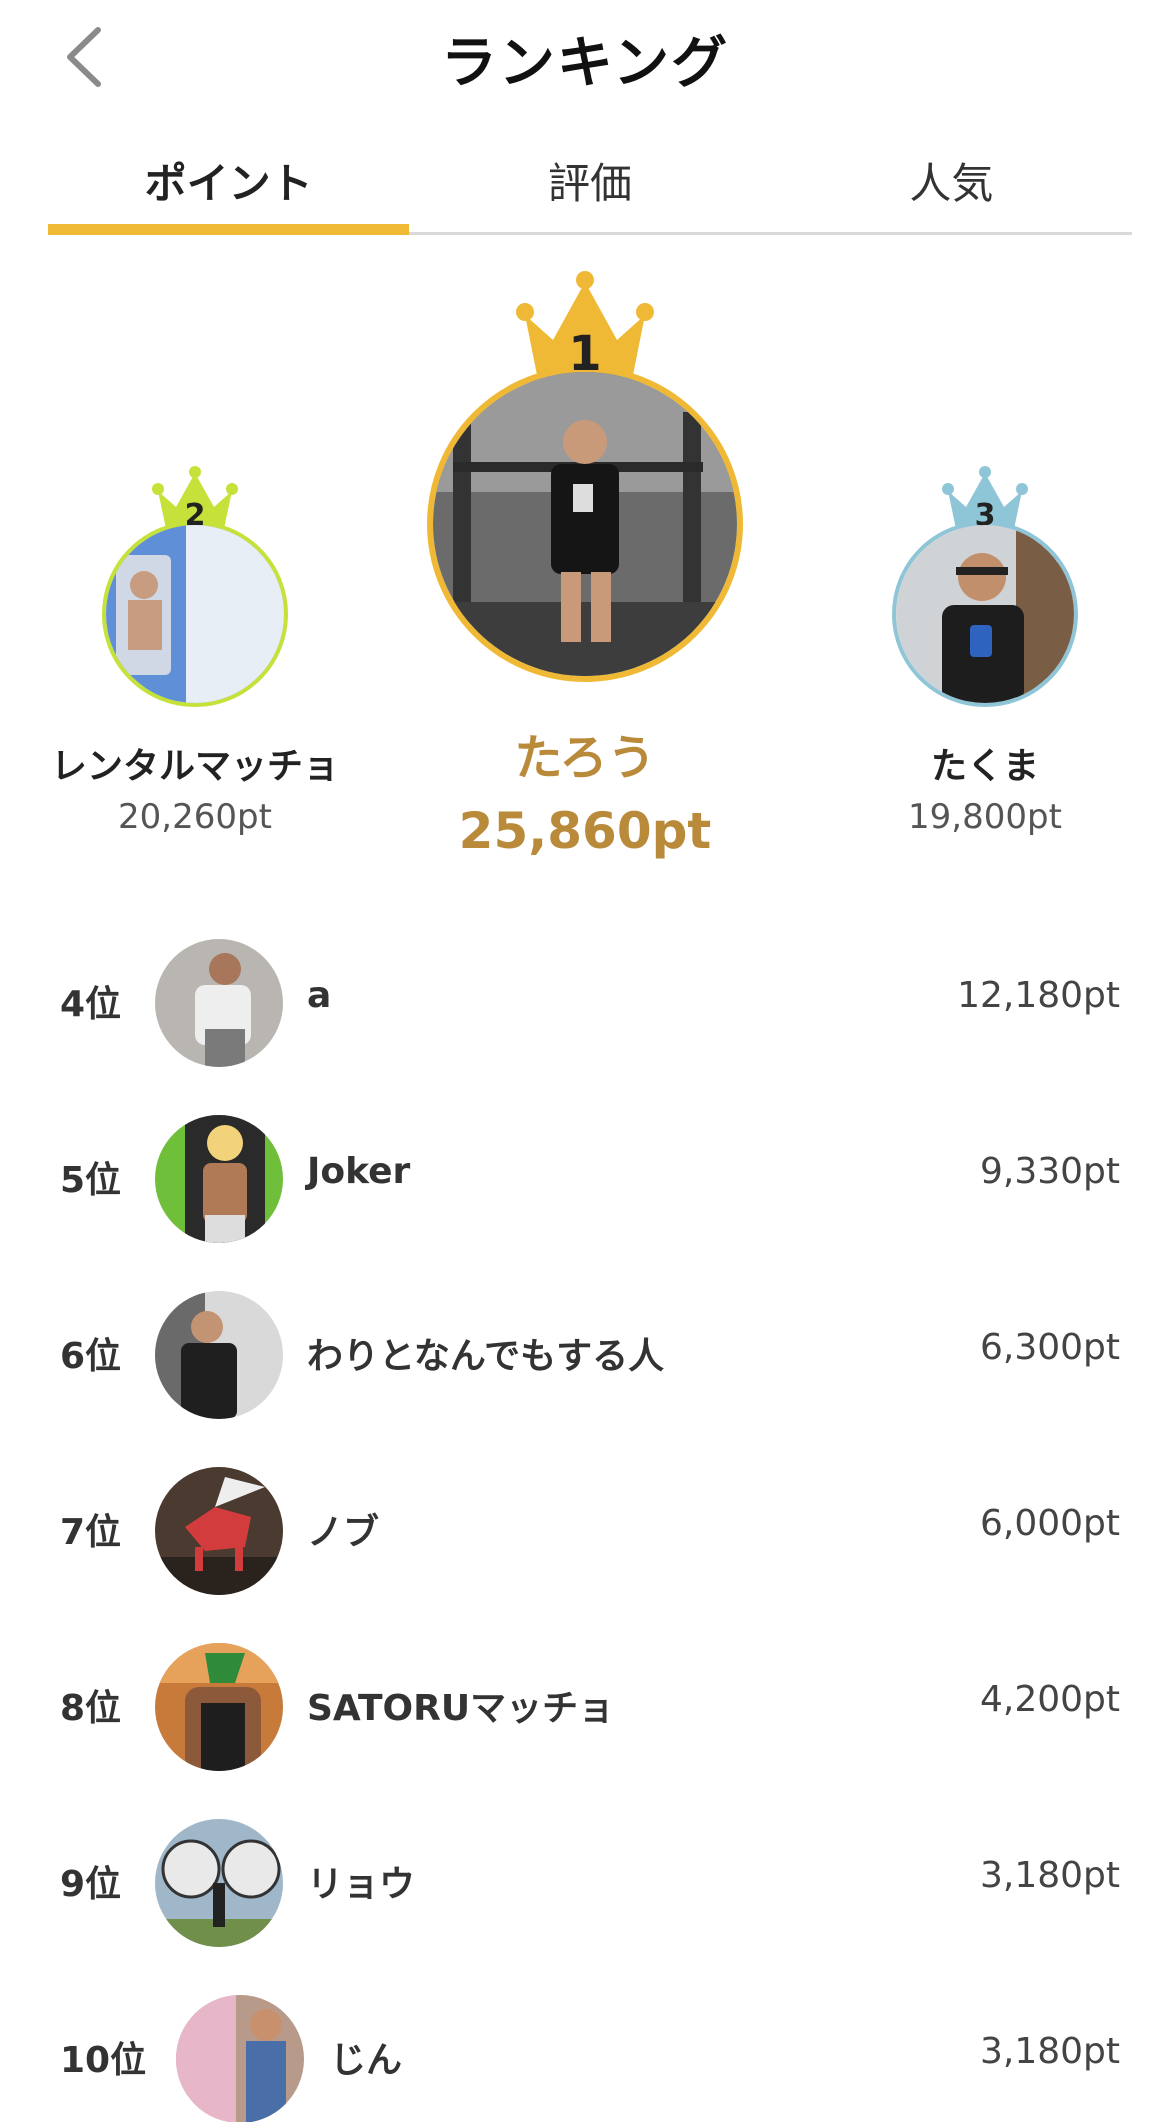 The width and height of the screenshot is (1170, 2122). What do you see at coordinates (366, 2060) in the screenshot?
I see `user-name: じん` at bounding box center [366, 2060].